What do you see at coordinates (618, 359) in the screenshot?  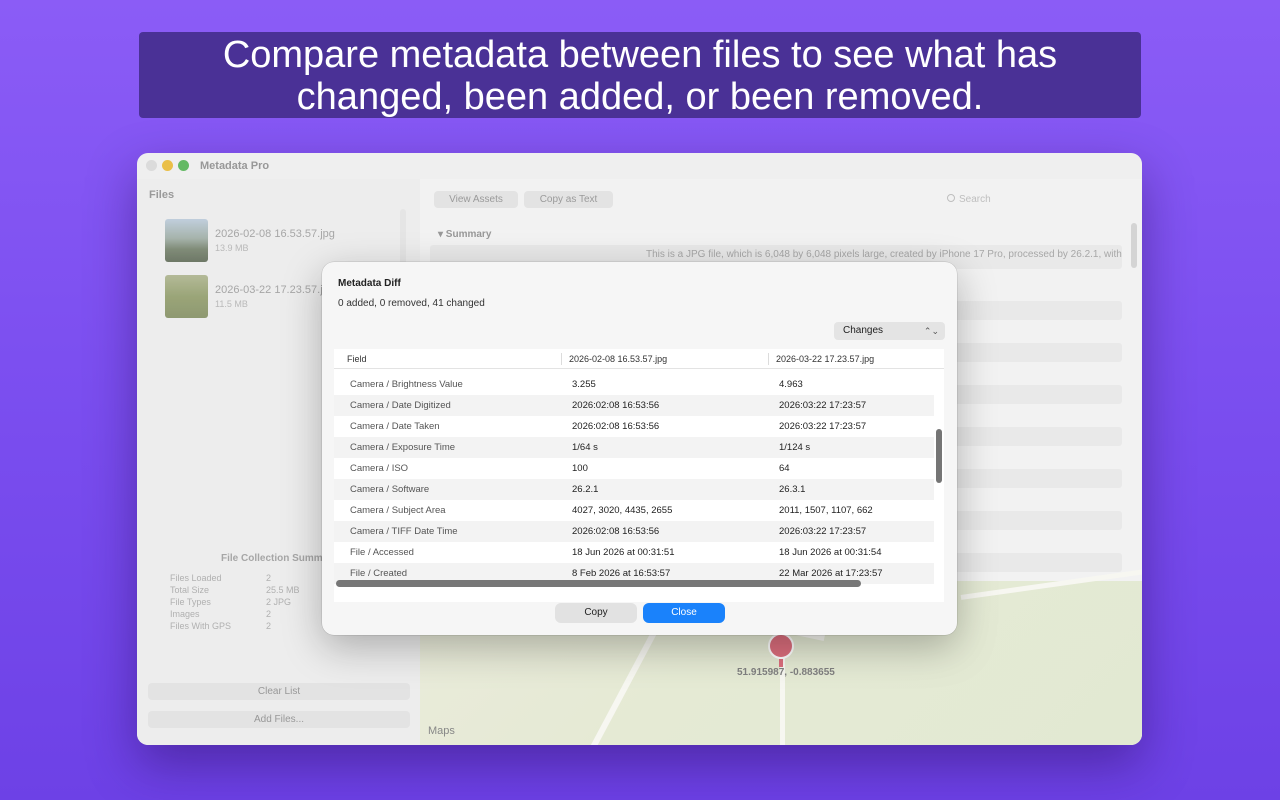 I see `column-header-file-1: 2026-02-08 16.53.57.jpg` at bounding box center [618, 359].